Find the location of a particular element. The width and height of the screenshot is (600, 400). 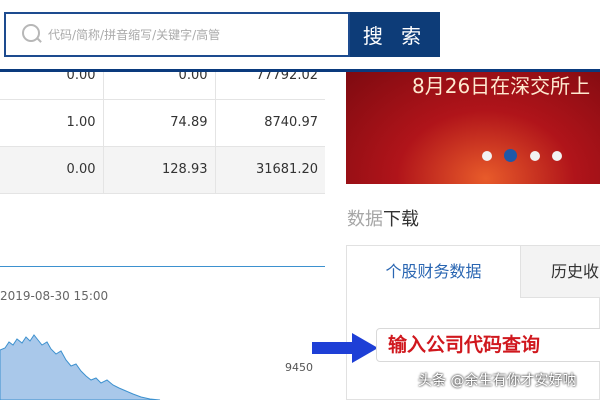

table-row: 0.00 128.93 31681.20 is located at coordinates (162, 170).